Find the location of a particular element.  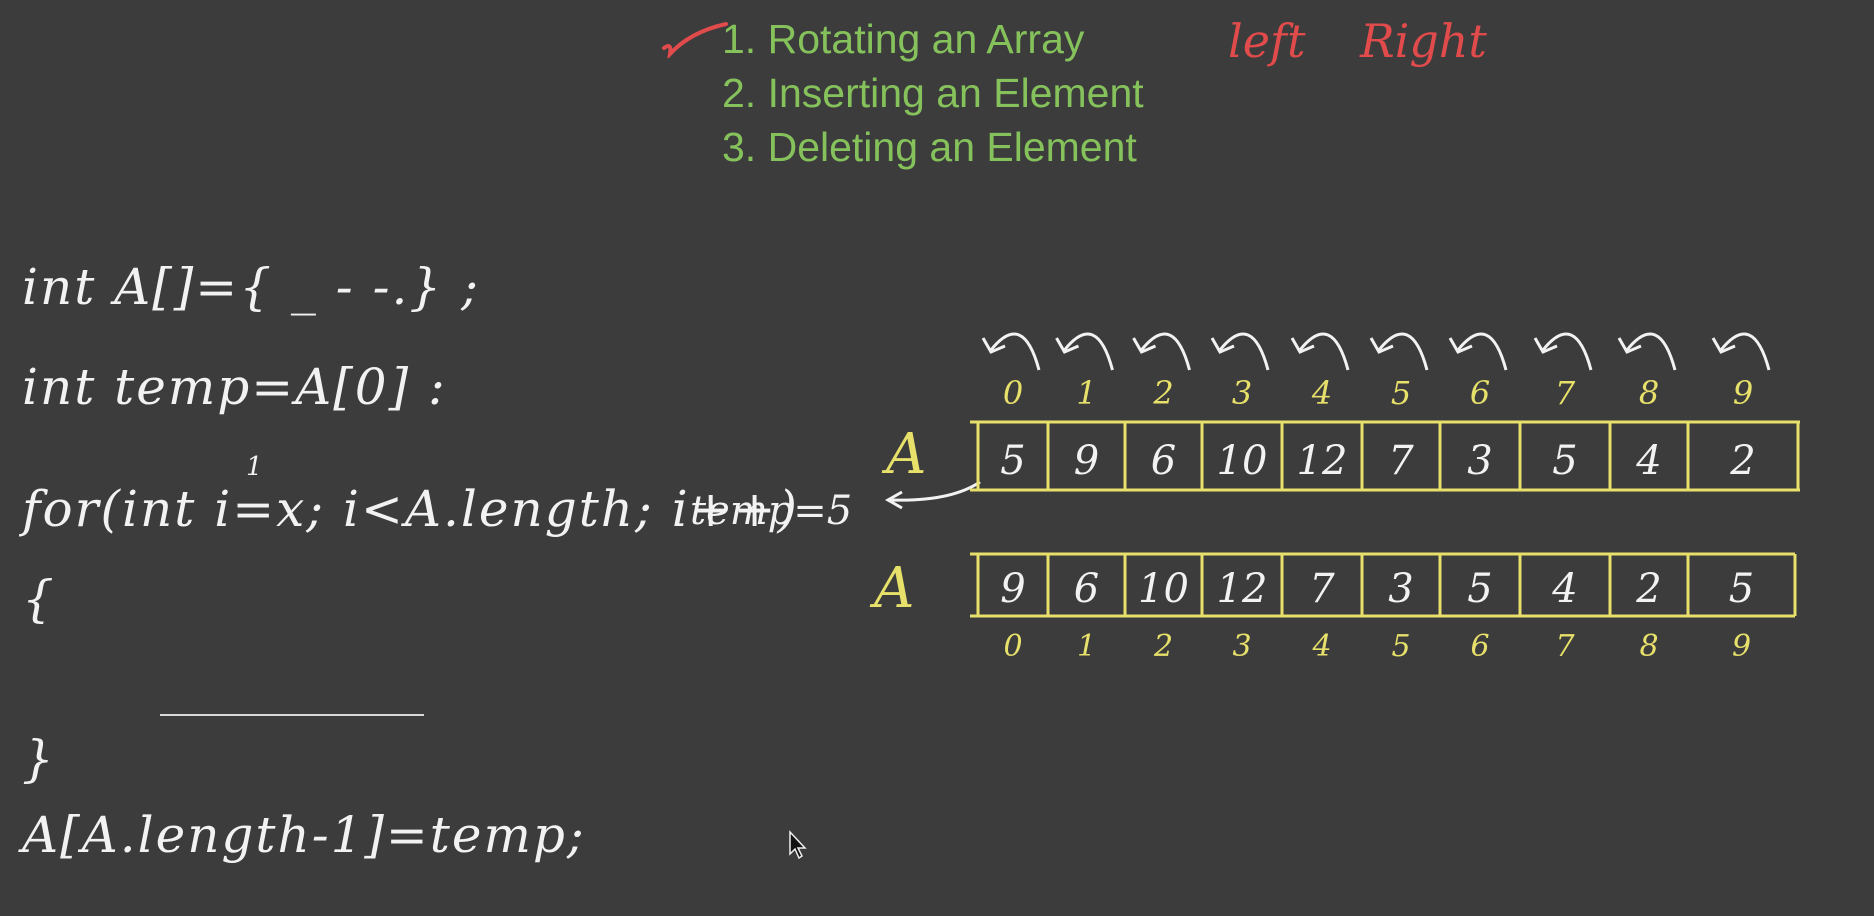

array-after-value: 9 is located at coordinates (1012, 589).